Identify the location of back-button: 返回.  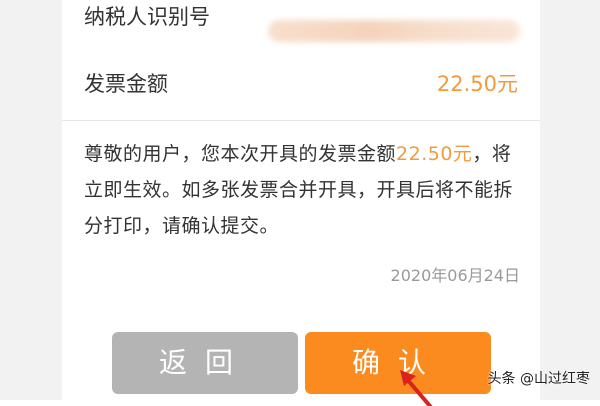
(205, 363).